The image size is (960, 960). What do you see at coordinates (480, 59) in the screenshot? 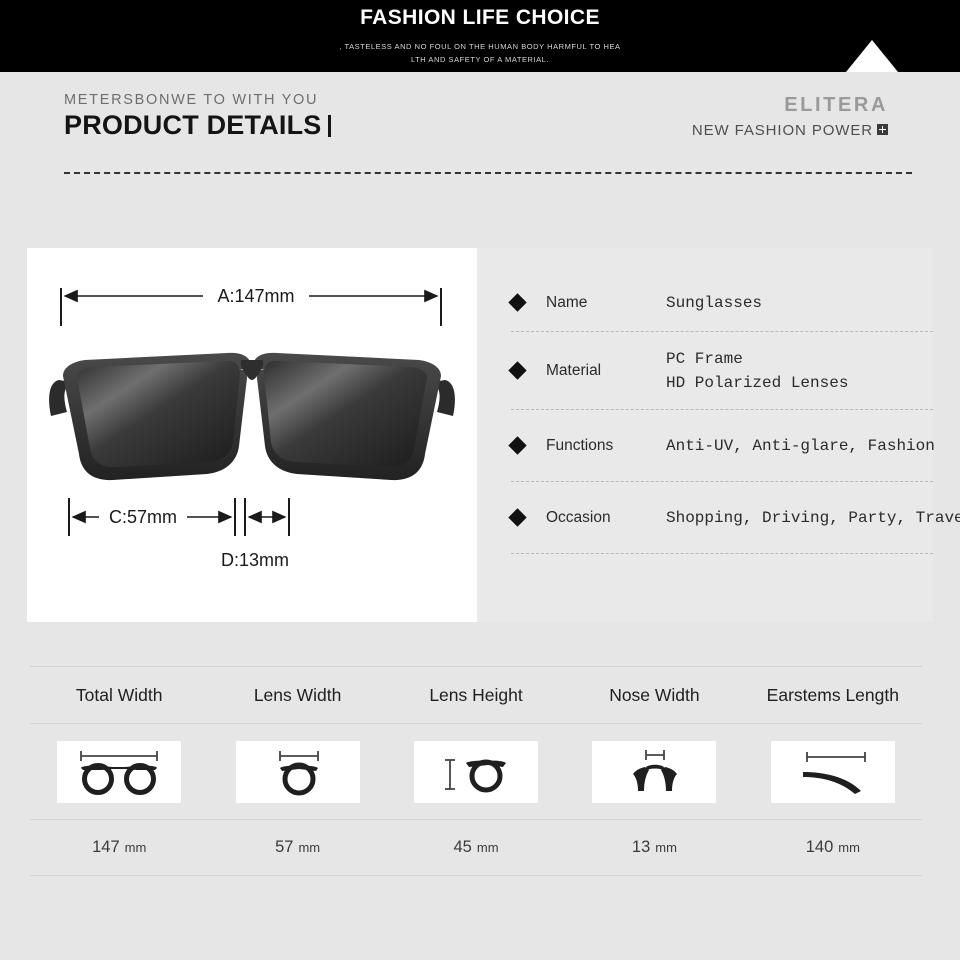
I see `banner-subtitle-line-2: LTH AND SAFETY OF A MATERIAL.` at bounding box center [480, 59].